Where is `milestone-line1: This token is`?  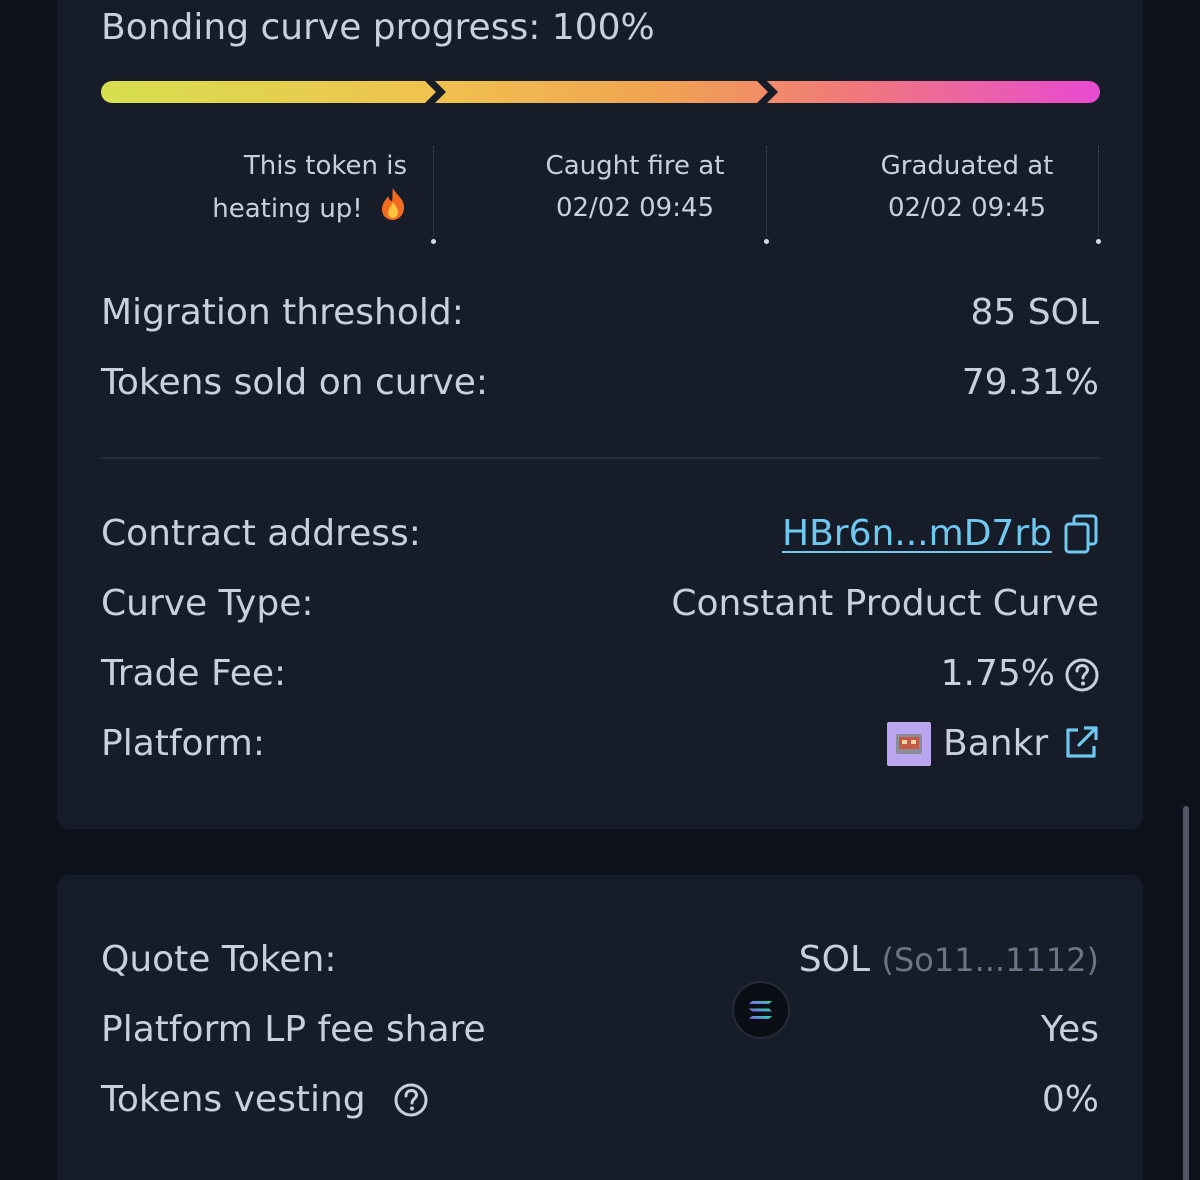 milestone-line1: This token is is located at coordinates (325, 166).